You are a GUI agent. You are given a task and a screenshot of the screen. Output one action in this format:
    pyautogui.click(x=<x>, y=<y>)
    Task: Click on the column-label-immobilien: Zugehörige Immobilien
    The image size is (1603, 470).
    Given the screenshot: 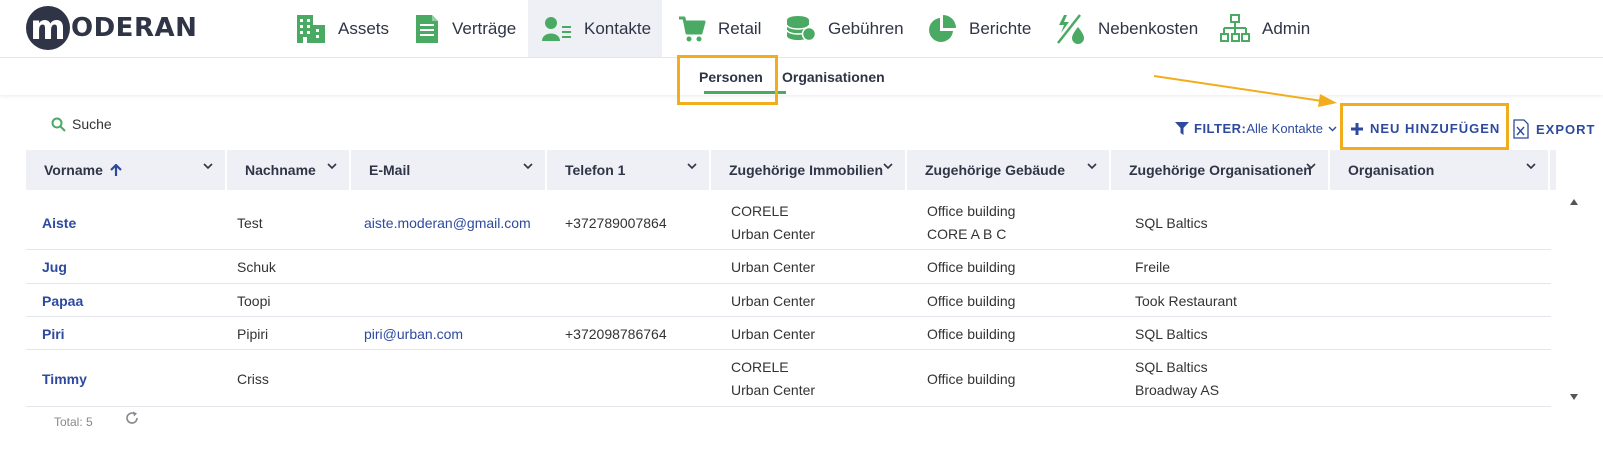 What is the action you would take?
    pyautogui.click(x=806, y=170)
    